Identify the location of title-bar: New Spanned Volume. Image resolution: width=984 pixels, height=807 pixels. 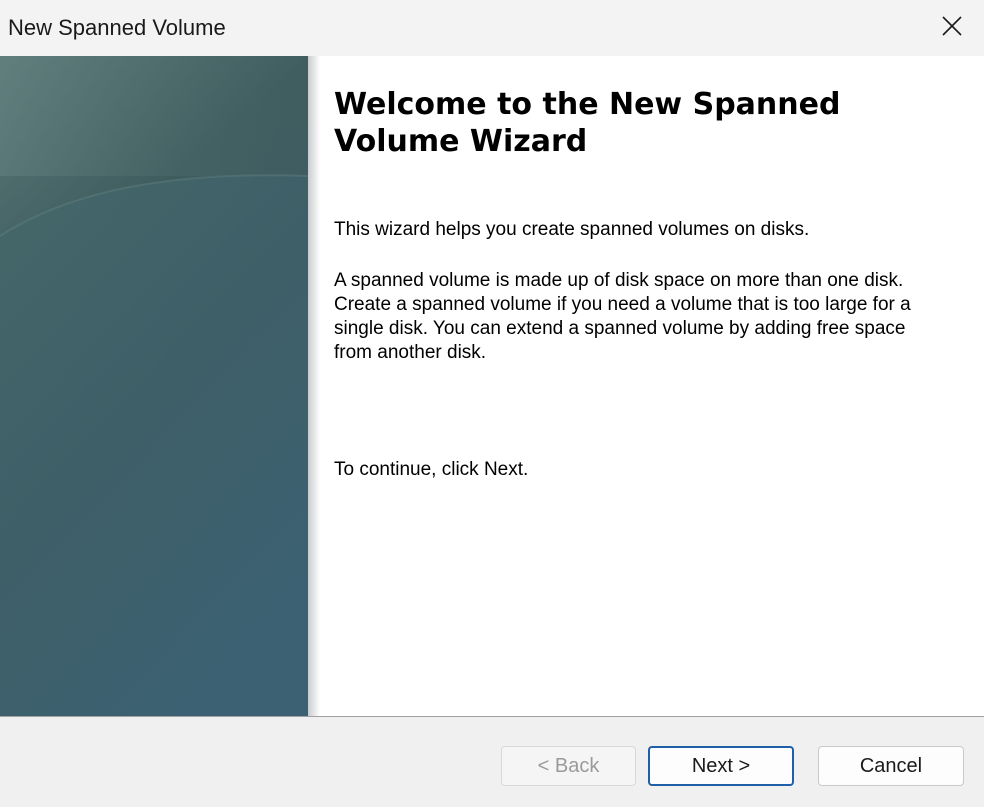
(492, 28).